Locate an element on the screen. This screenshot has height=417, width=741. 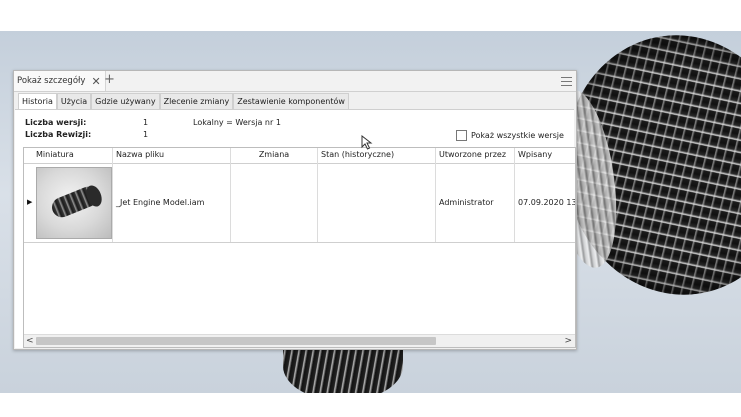
column-header-file-name: Nazwa pliku is located at coordinates (172, 155).